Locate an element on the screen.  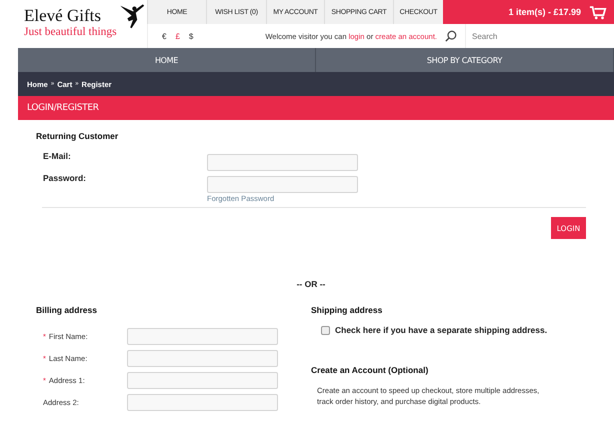
section-heading: Shipping address is located at coordinates (347, 310).